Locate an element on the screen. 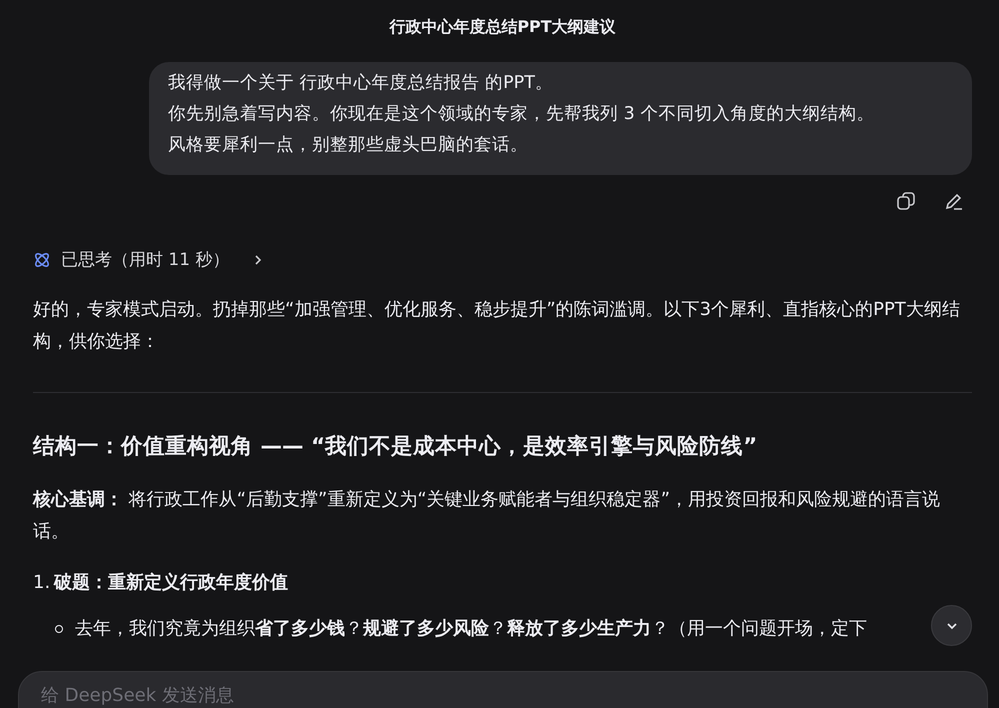 Image resolution: width=999 pixels, height=708 pixels. list-number: 1. is located at coordinates (41, 583).